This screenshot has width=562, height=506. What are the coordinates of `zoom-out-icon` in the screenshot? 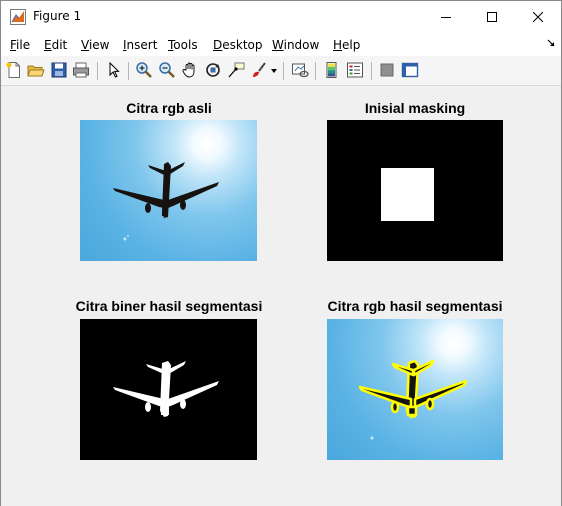 It's located at (167, 70).